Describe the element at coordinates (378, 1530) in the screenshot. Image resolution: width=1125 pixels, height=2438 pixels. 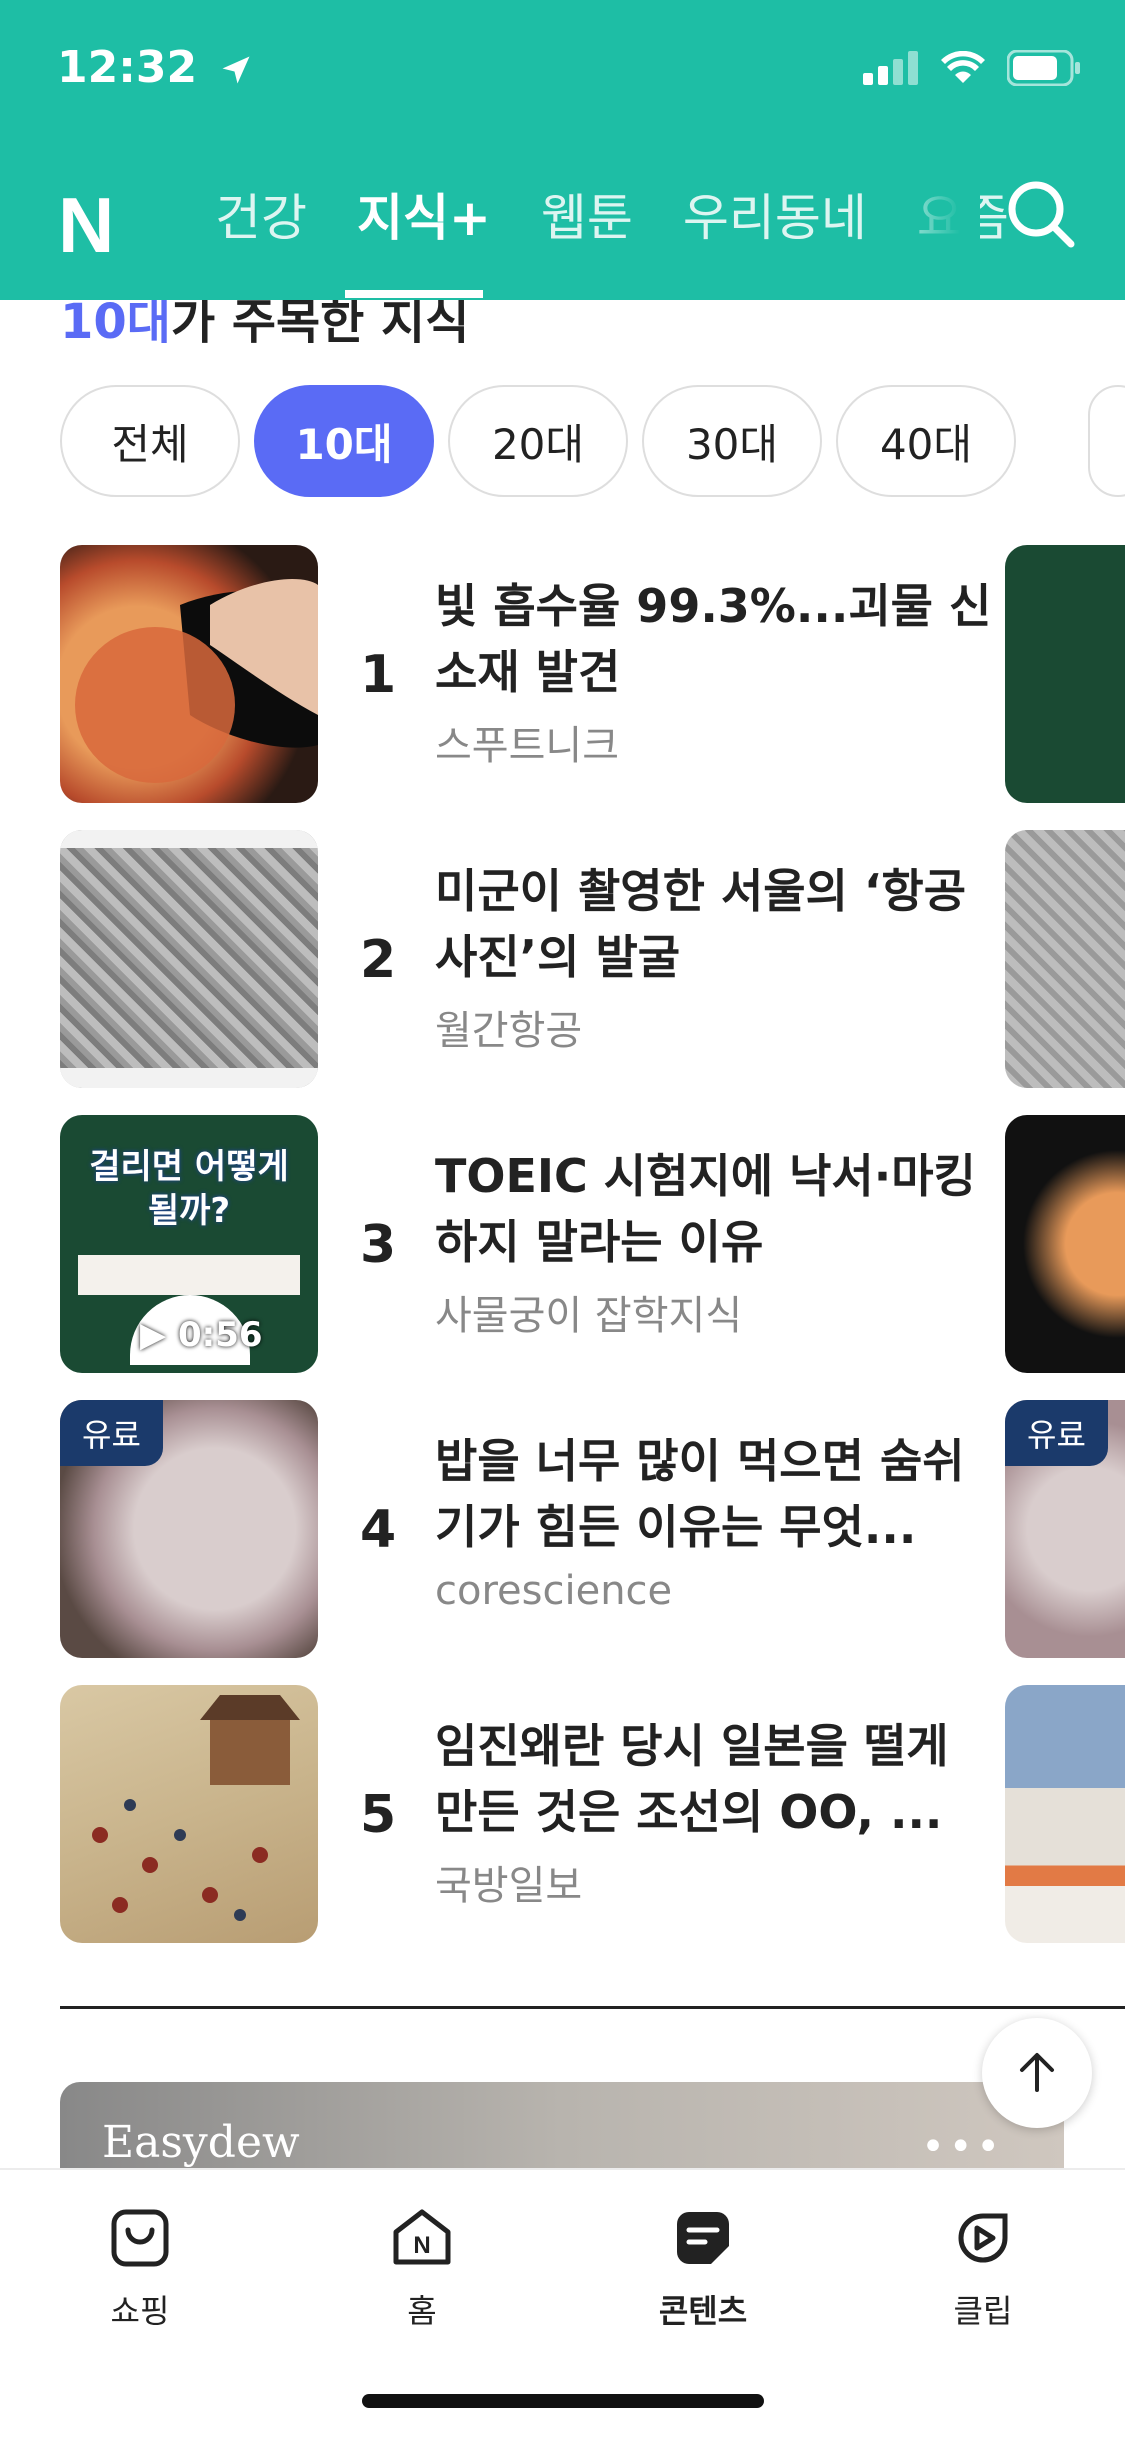
I see `article-rank: 4` at that location.